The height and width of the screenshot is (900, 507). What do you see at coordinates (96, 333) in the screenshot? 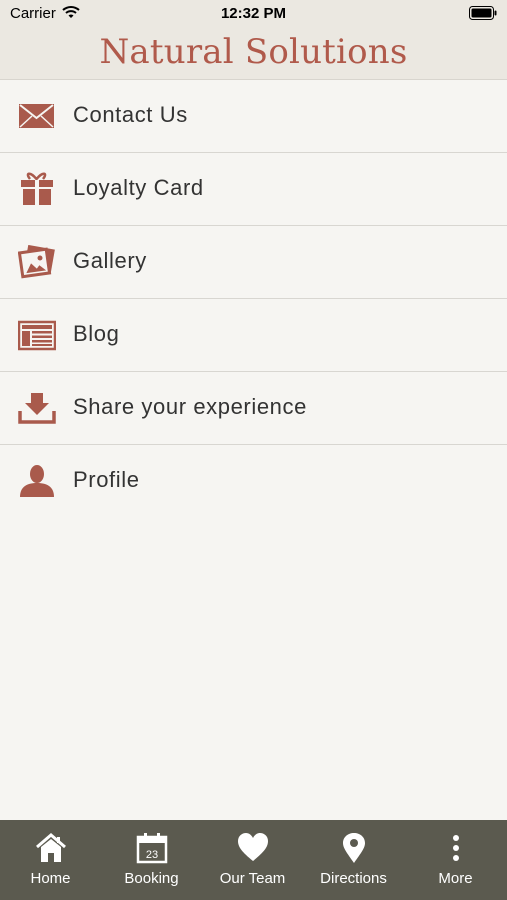
I see `menu-item-label: Blog` at bounding box center [96, 333].